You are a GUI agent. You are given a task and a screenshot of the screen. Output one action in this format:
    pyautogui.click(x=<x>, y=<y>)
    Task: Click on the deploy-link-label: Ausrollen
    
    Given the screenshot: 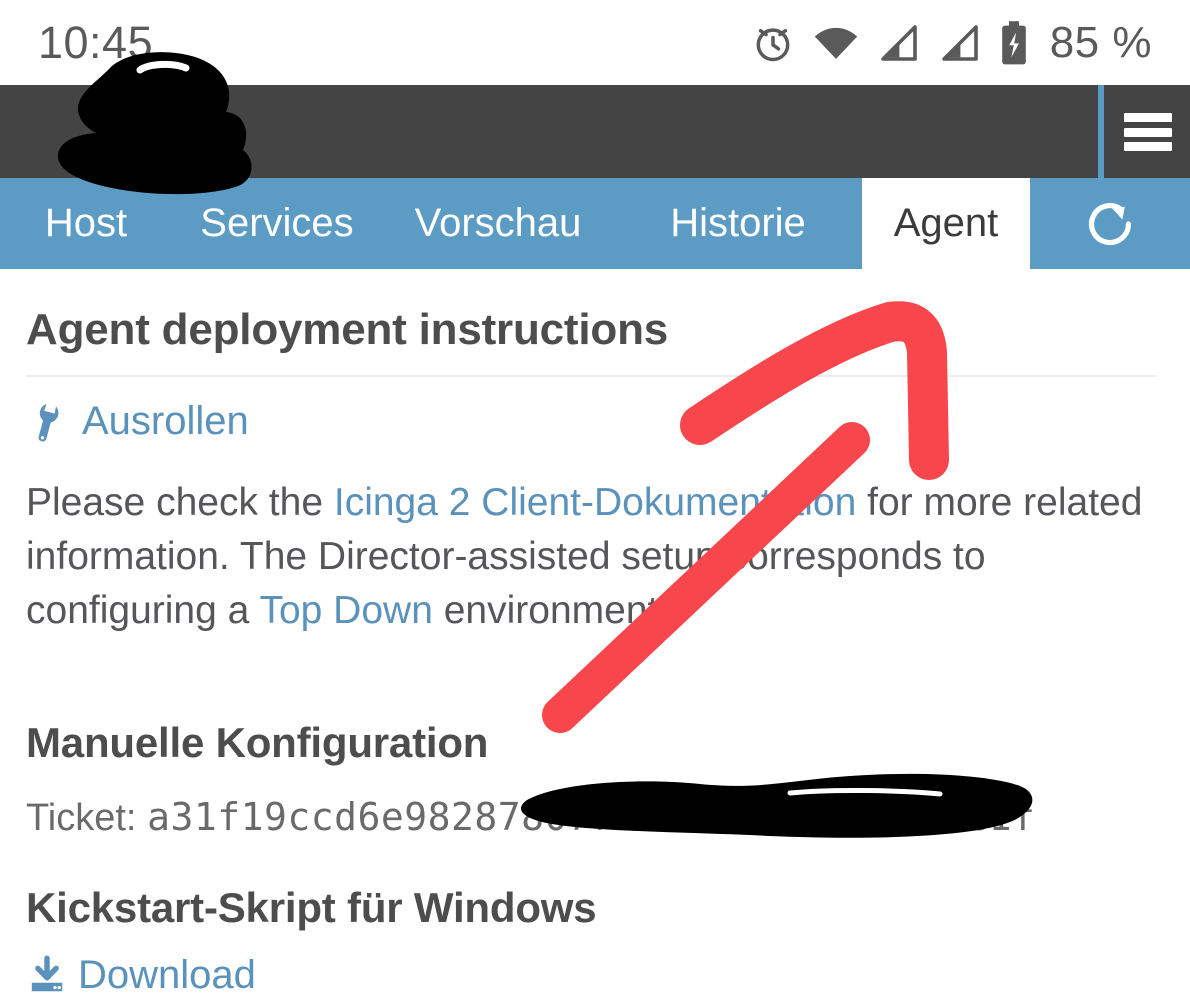 What is the action you would take?
    pyautogui.click(x=165, y=421)
    